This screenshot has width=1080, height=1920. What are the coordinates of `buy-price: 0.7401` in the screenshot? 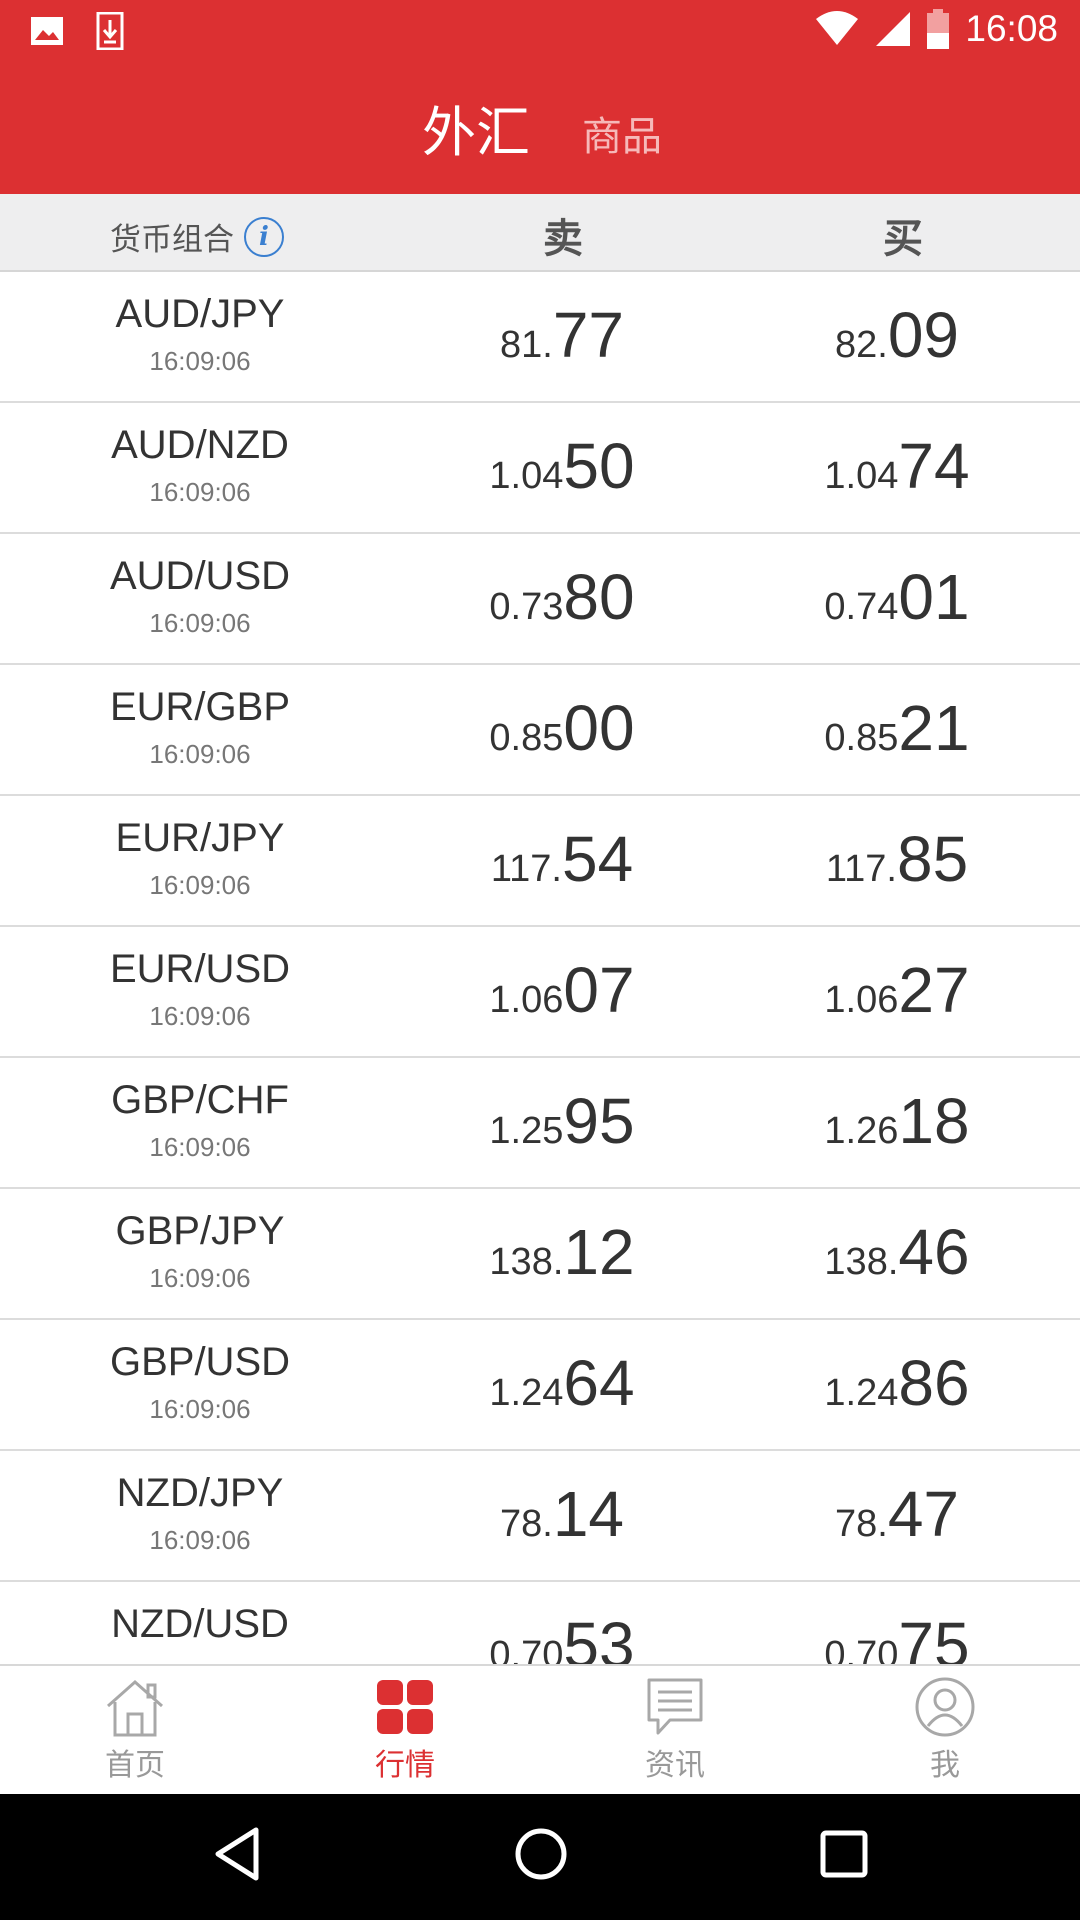 It's located at (897, 597).